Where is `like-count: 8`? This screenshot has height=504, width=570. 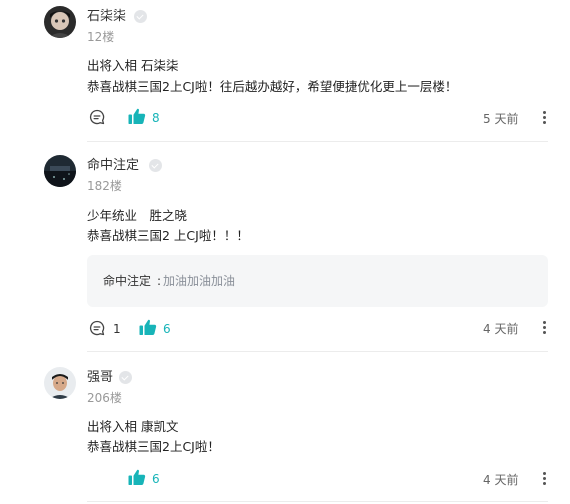
like-count: 8 is located at coordinates (156, 118).